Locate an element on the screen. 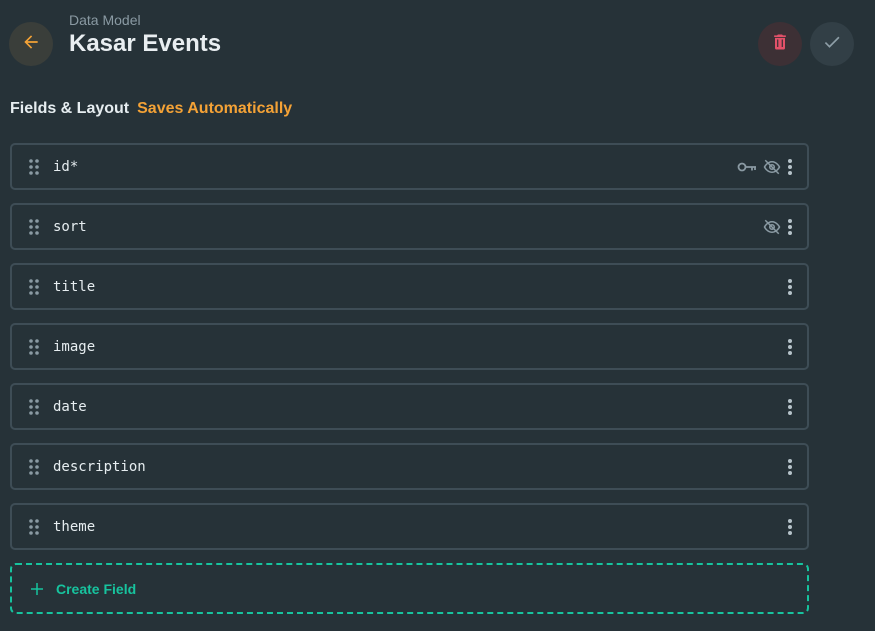  field-row: sort is located at coordinates (409, 226).